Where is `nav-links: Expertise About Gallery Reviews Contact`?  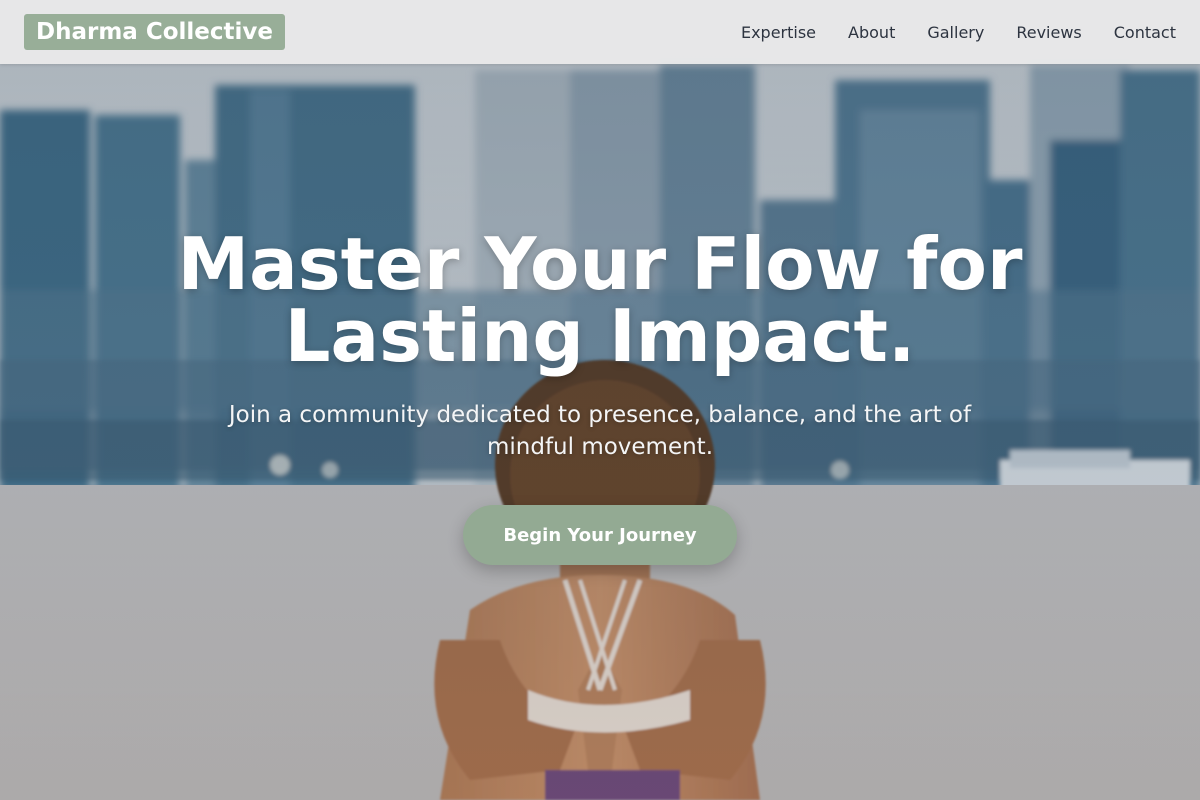
nav-links: Expertise About Gallery Reviews Contact is located at coordinates (958, 32).